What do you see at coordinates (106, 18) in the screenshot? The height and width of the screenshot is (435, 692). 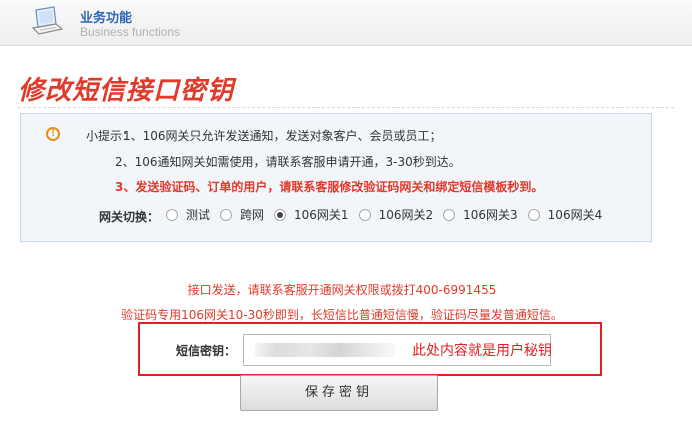 I see `header-title: 业务功能` at bounding box center [106, 18].